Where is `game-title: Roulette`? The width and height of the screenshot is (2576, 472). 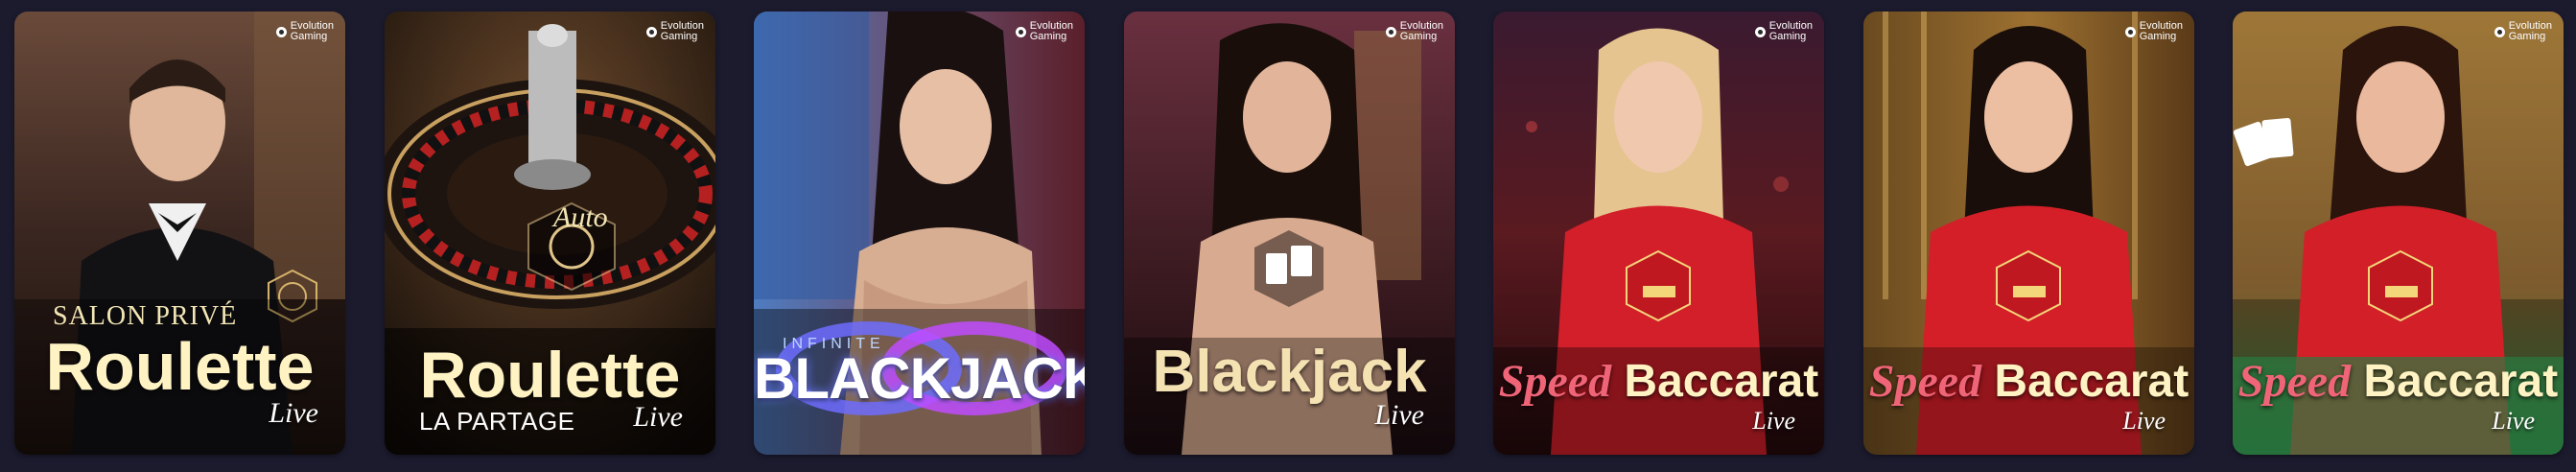
game-title: Roulette is located at coordinates (180, 367).